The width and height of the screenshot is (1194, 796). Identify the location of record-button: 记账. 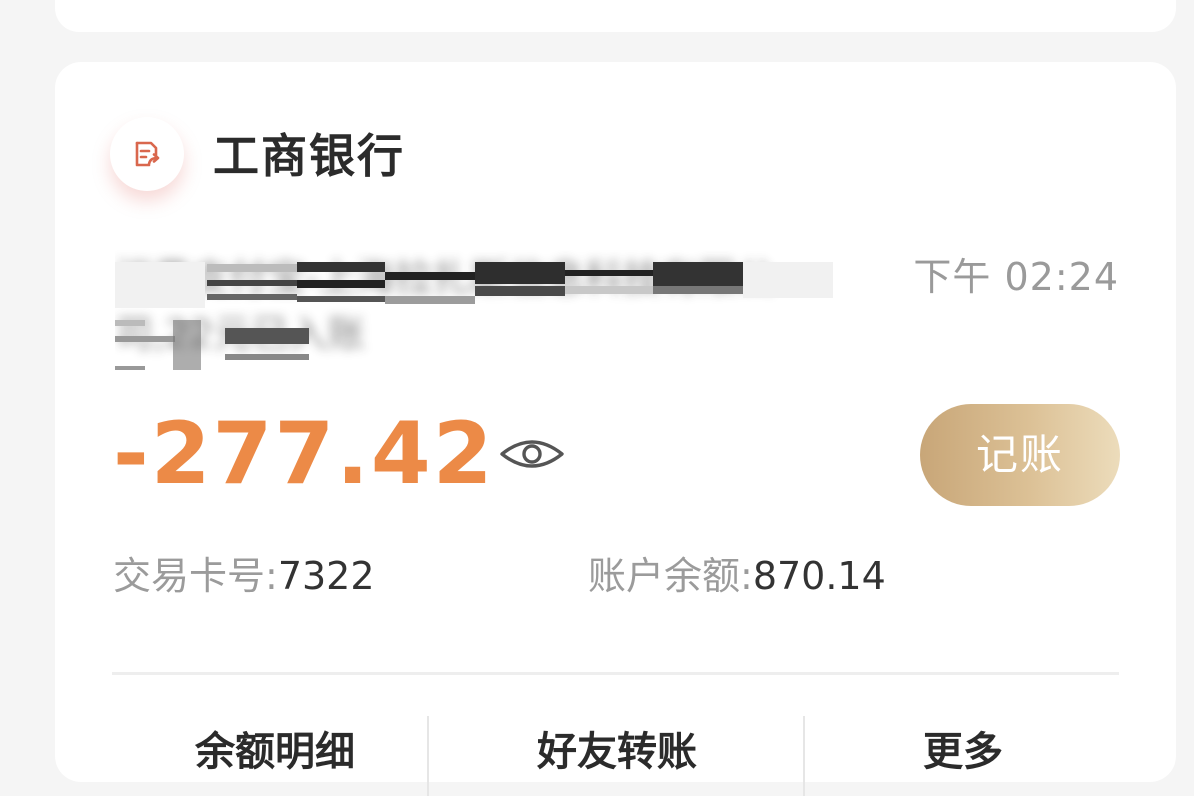
(1020, 455).